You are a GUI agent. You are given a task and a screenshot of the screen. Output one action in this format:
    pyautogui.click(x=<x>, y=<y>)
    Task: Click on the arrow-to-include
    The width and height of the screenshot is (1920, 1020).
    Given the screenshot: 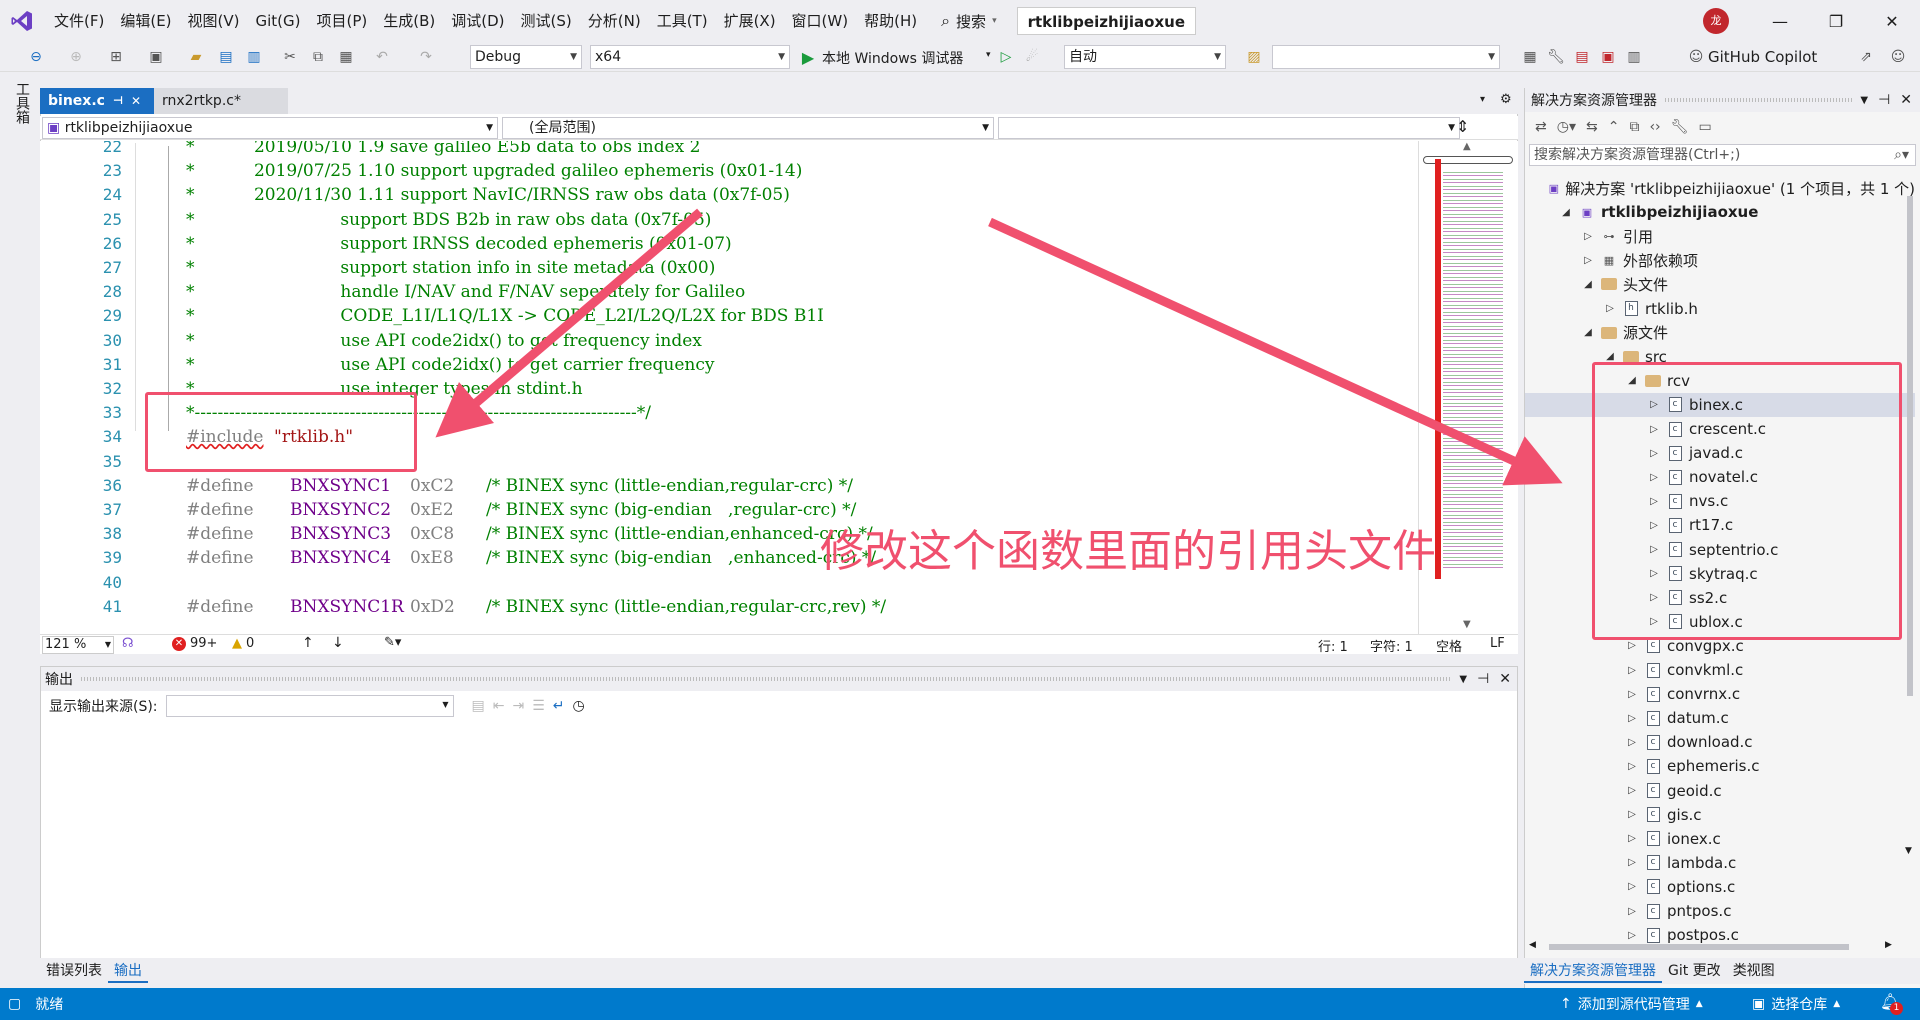 What is the action you would take?
    pyautogui.click(x=569, y=323)
    